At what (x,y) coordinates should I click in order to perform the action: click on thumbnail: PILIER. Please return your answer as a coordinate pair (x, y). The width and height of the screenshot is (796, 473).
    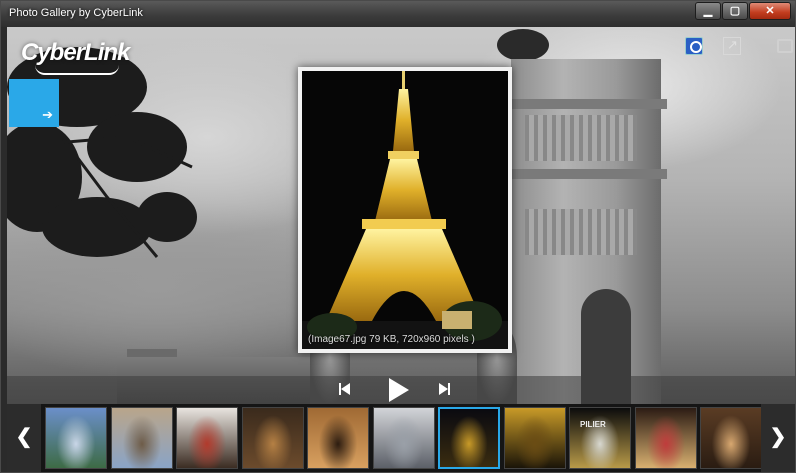
    Looking at the image, I should click on (600, 438).